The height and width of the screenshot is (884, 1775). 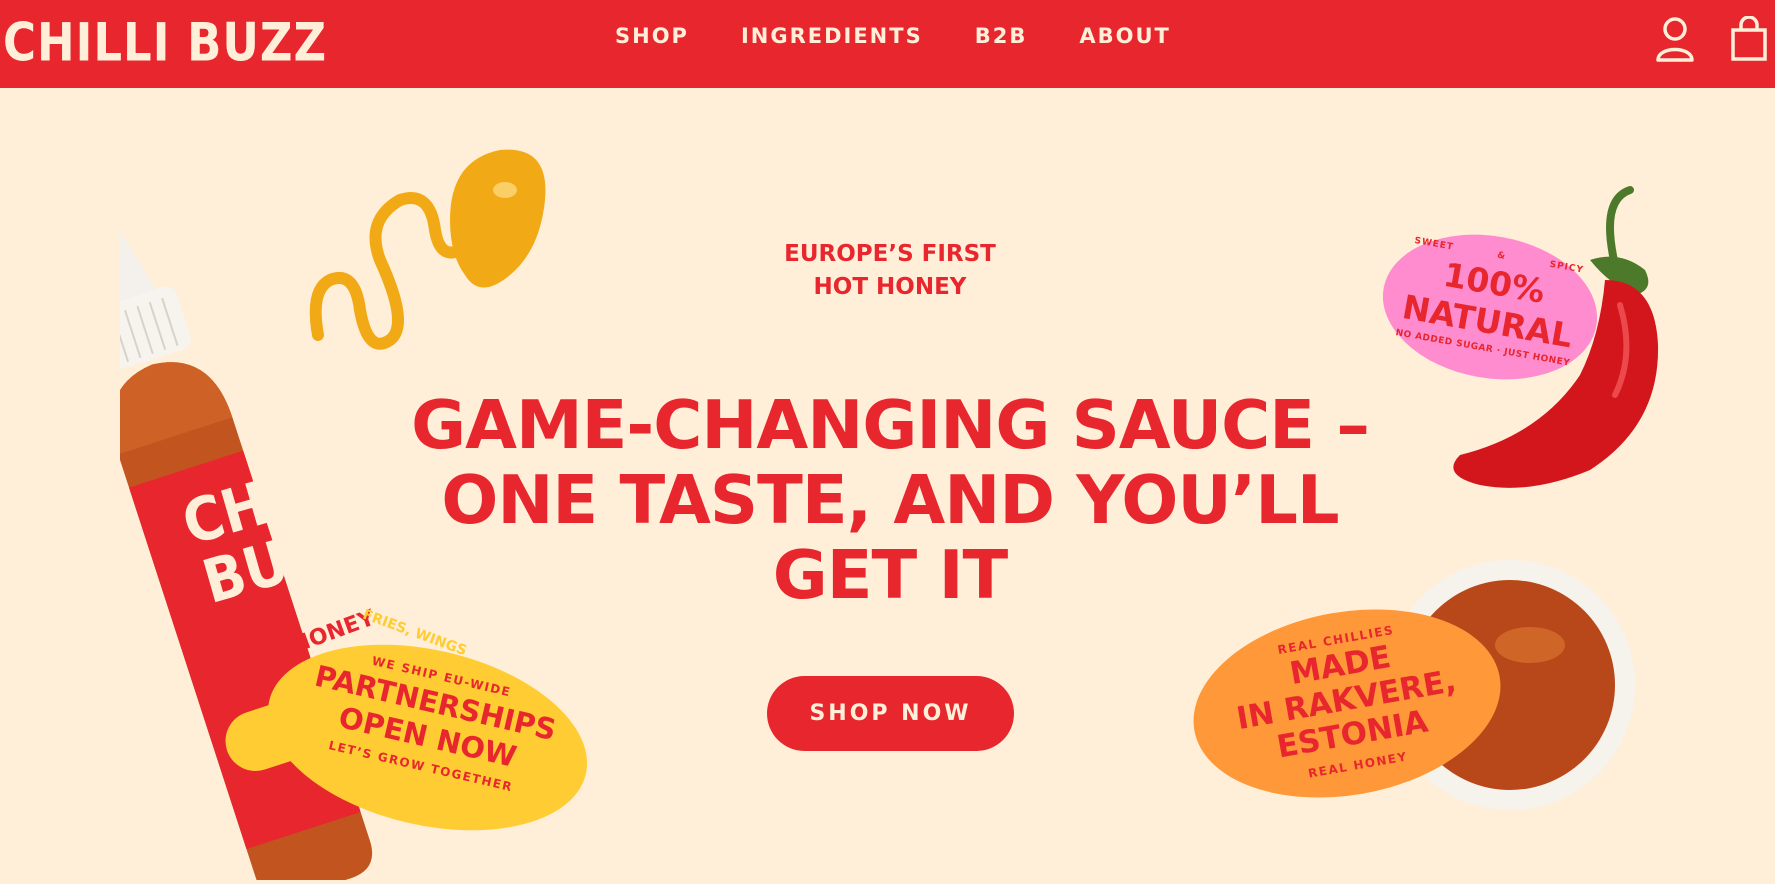 What do you see at coordinates (652, 36) in the screenshot?
I see `nav-shop: SHOP` at bounding box center [652, 36].